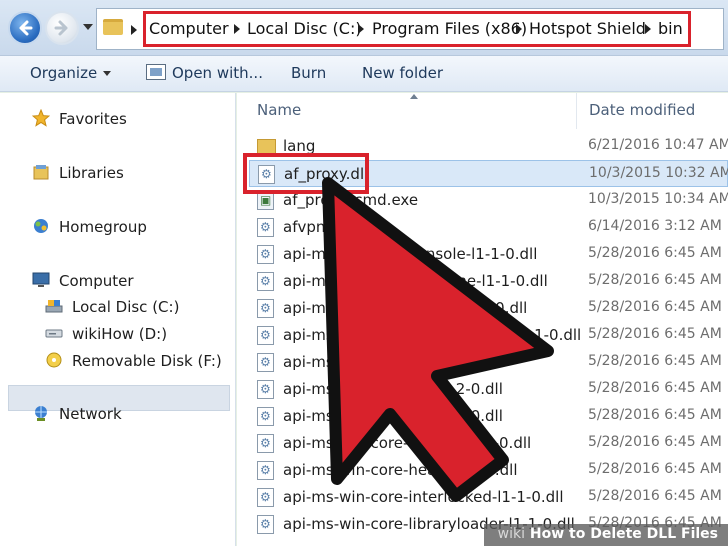 This screenshot has width=728, height=546. I want to click on breadcrumb-program-files: Program Files (x86), so click(449, 28).